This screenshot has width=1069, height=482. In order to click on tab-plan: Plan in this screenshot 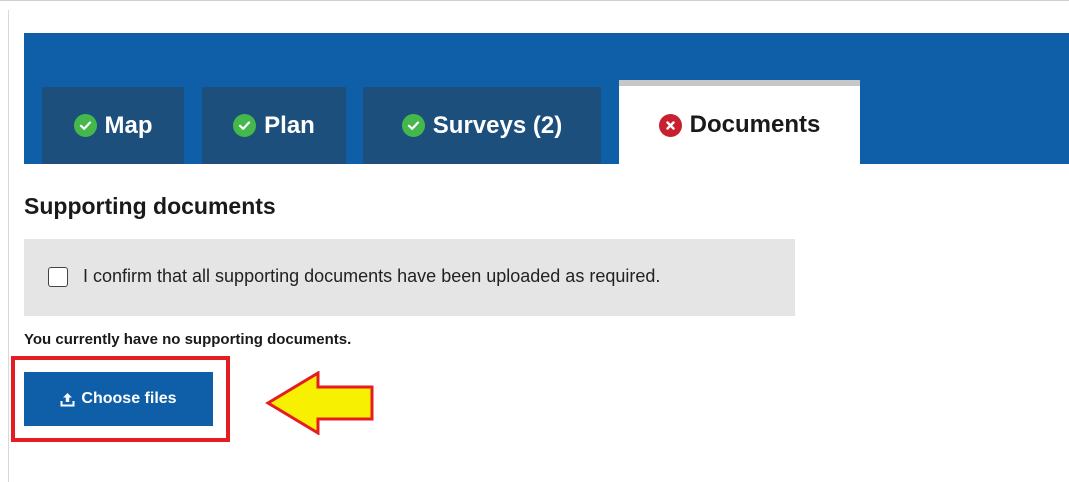, I will do `click(274, 125)`.